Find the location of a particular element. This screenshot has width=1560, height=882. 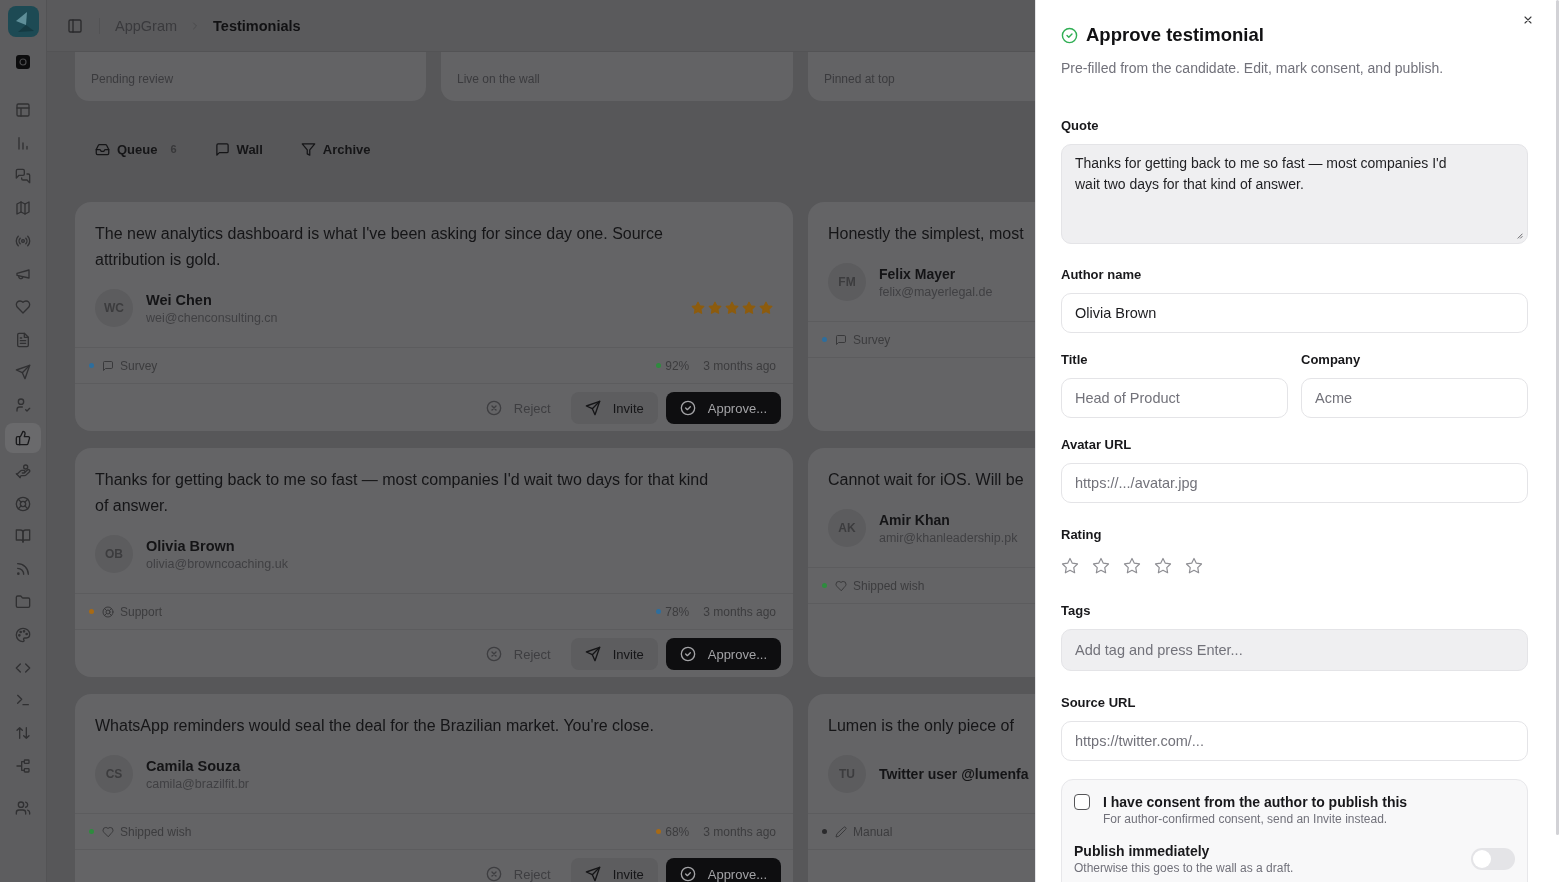

quote-text: Lumen is the only piece of is located at coordinates (921, 726).